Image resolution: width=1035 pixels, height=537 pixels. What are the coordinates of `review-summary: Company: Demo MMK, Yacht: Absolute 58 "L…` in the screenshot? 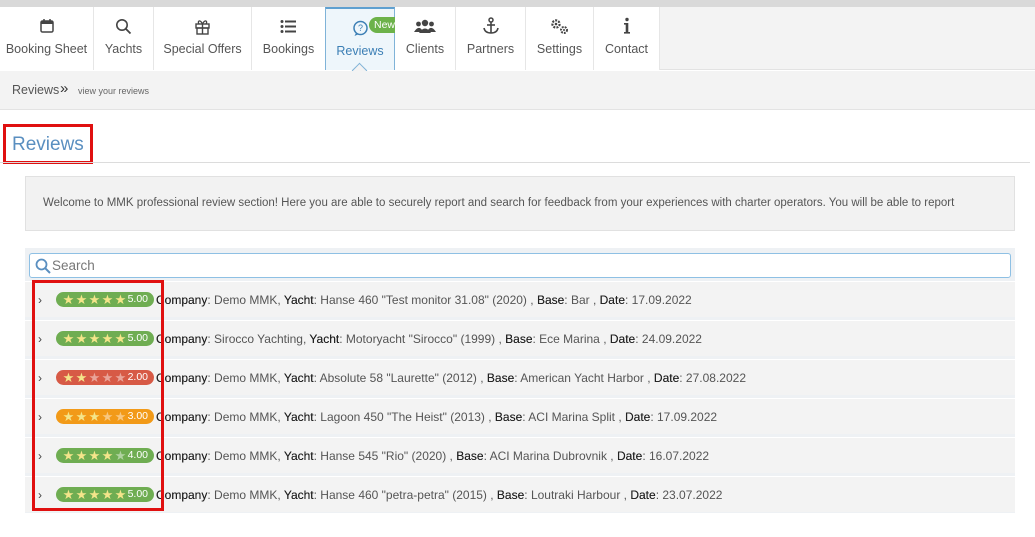 It's located at (451, 378).